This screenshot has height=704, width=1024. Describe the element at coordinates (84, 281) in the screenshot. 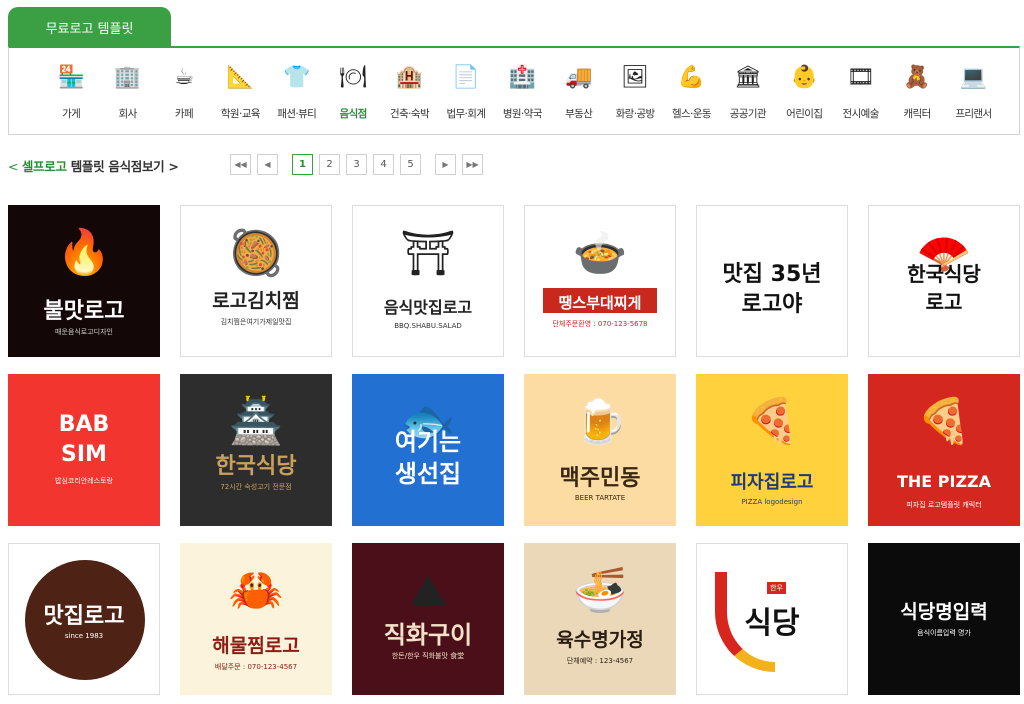

I see `logo-template-card: 🔥 불맛로고 매운음식로고디자인` at that location.